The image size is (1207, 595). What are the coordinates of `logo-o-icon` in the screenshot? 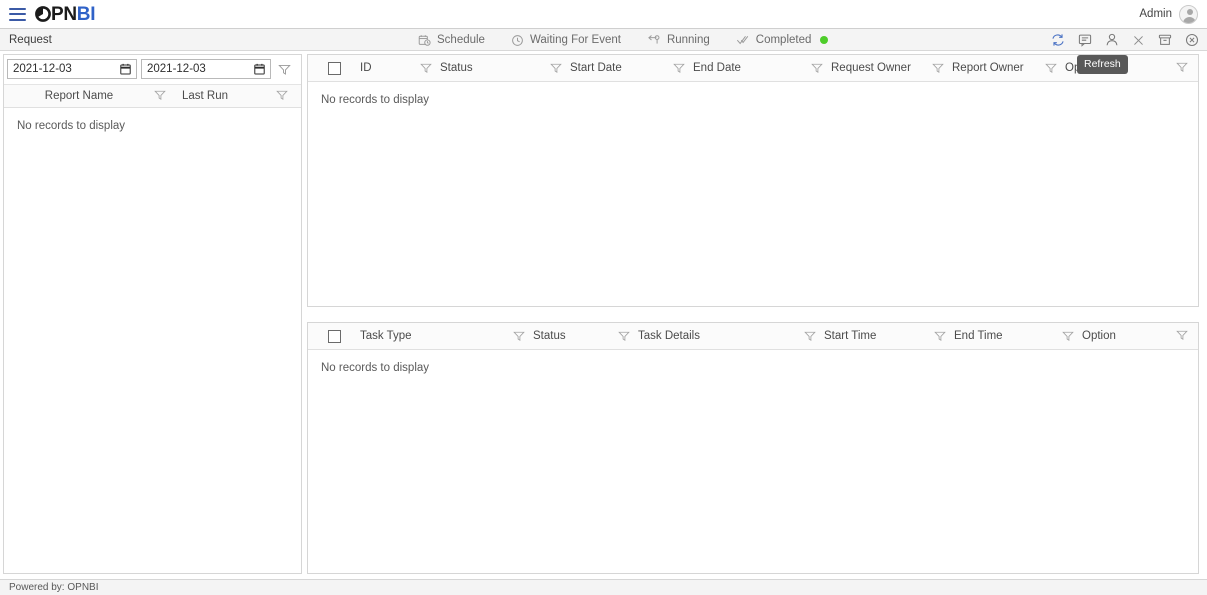 It's located at (43, 14).